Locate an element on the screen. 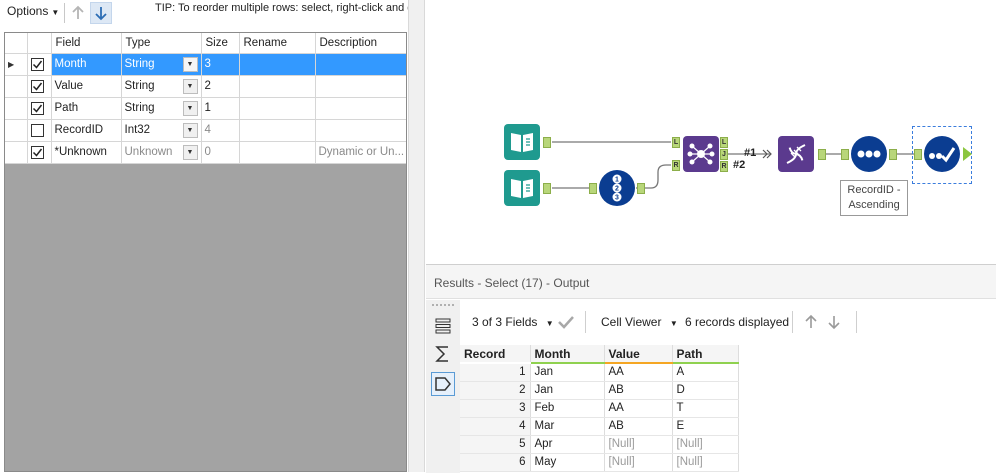 Image resolution: width=996 pixels, height=473 pixels. apply-button is located at coordinates (566, 322).